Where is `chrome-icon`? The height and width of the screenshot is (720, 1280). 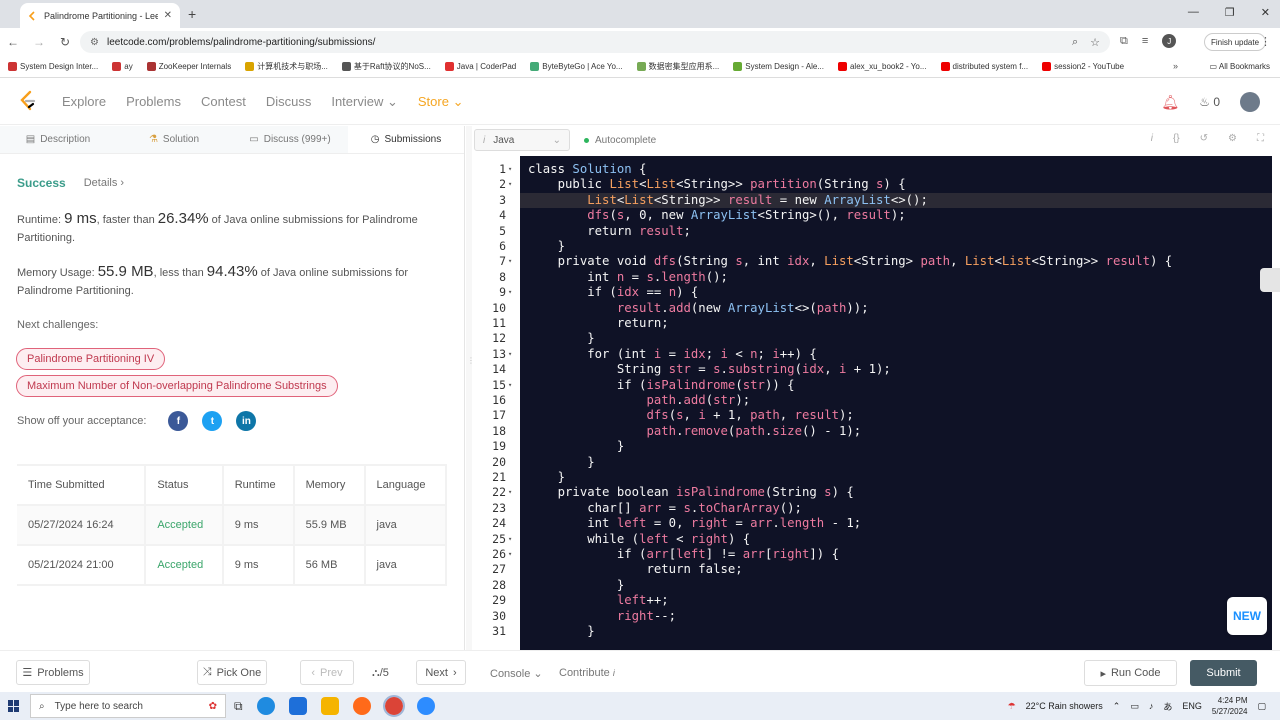
chrome-icon is located at coordinates (393, 706).